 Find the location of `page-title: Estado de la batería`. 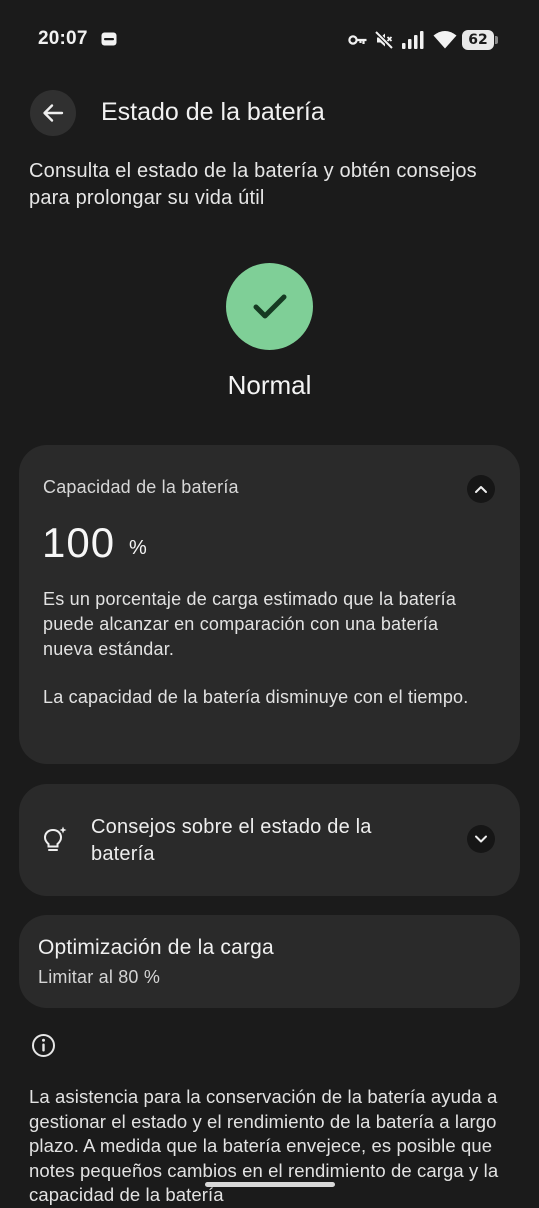

page-title: Estado de la batería is located at coordinates (213, 112).